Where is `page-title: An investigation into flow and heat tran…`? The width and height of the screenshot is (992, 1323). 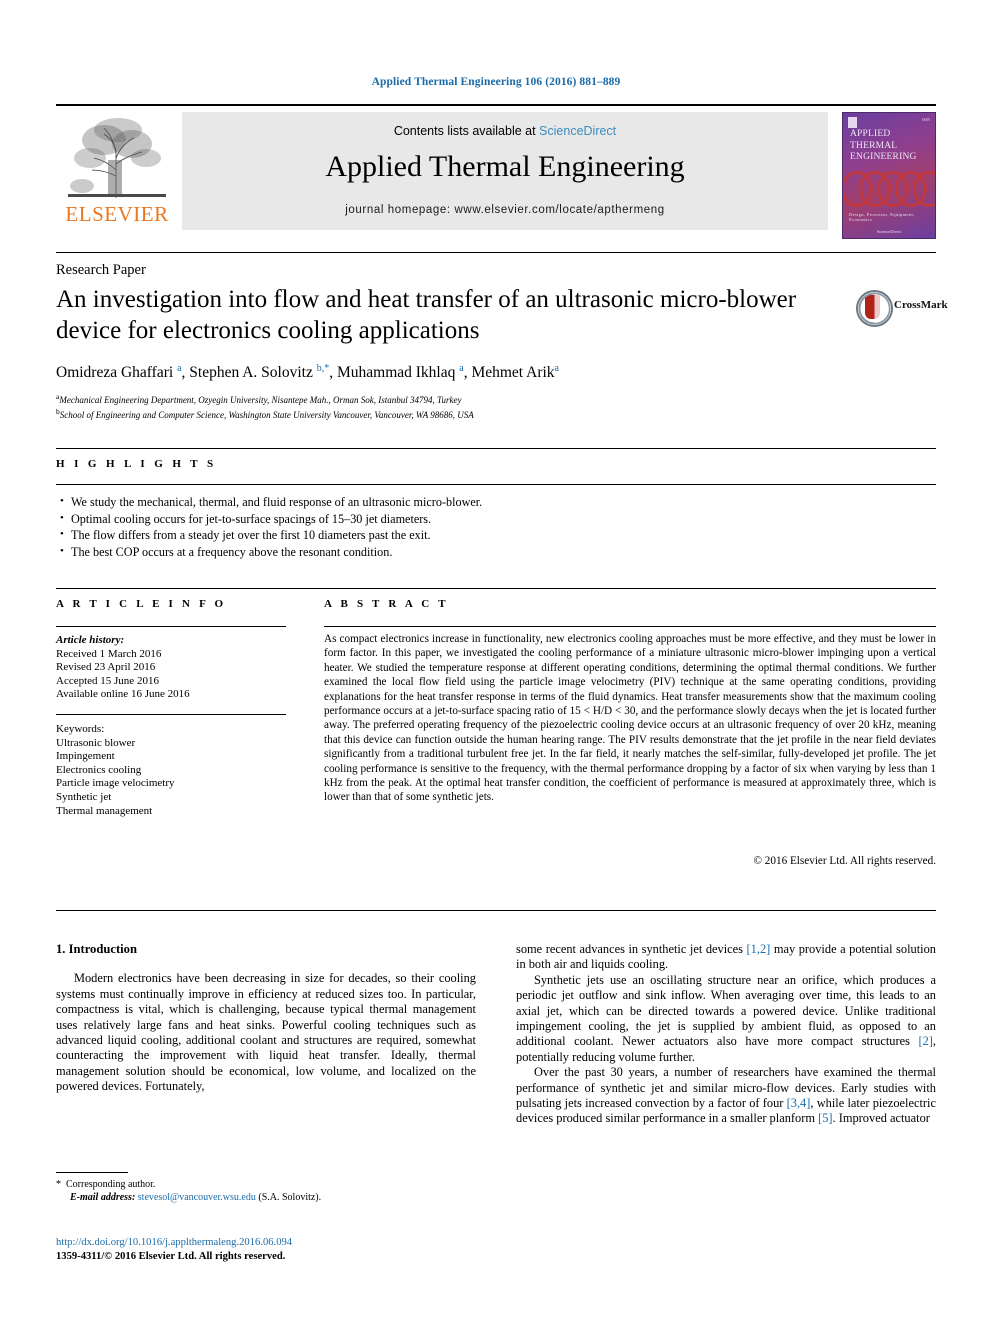
page-title: An investigation into flow and heat tran… is located at coordinates (426, 315).